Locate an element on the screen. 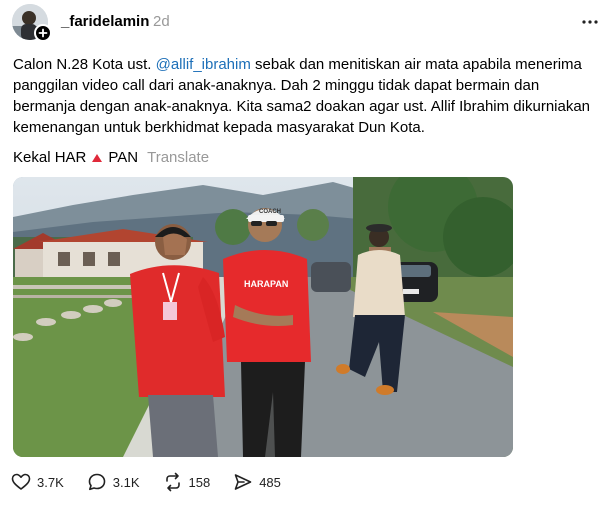  repost-icon is located at coordinates (172, 482).